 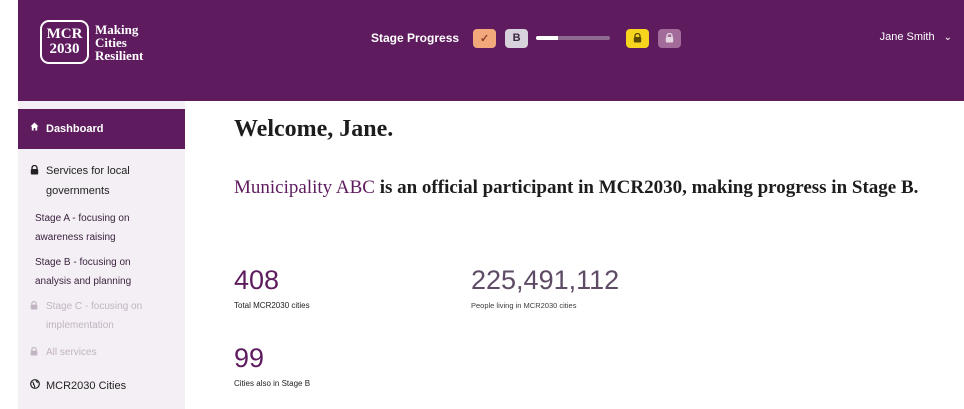 I want to click on stage-c-line2: implementation, so click(x=80, y=325).